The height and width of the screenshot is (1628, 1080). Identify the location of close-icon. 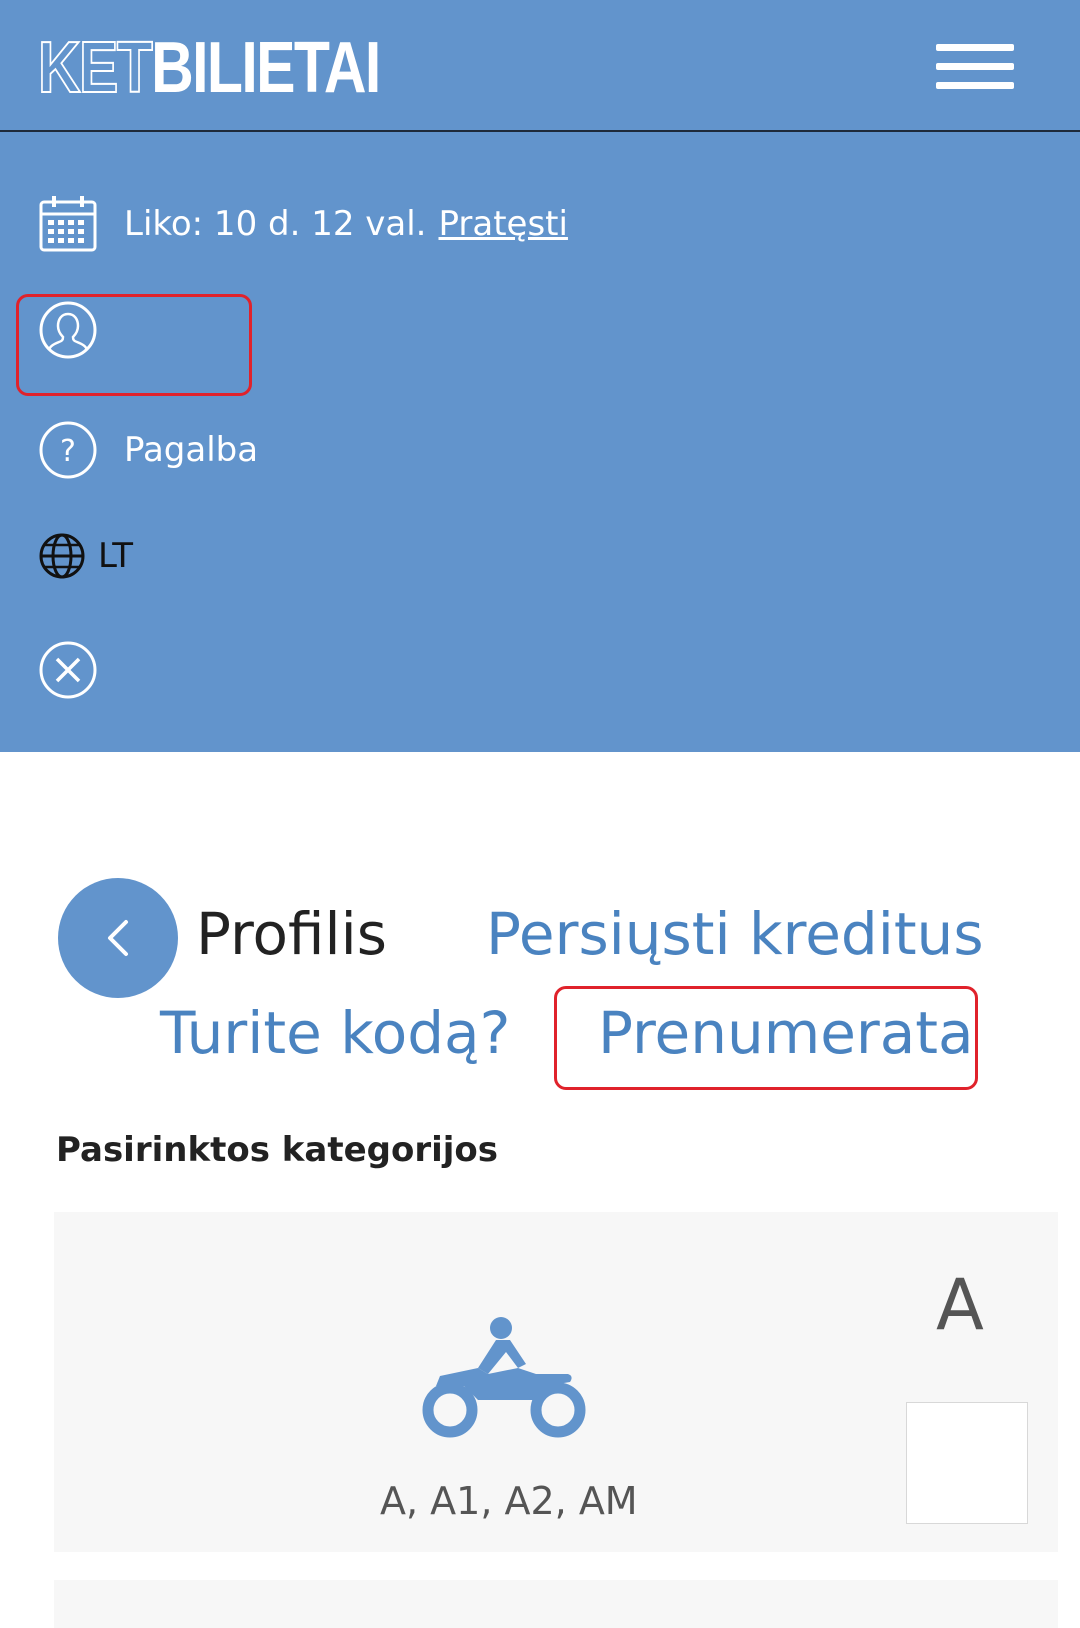
(68, 670).